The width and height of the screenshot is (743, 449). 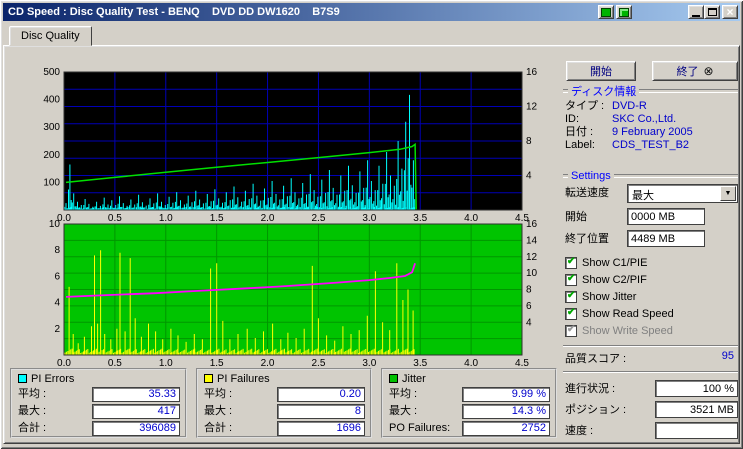 What do you see at coordinates (136, 411) in the screenshot?
I see `stat-value-field: 417` at bounding box center [136, 411].